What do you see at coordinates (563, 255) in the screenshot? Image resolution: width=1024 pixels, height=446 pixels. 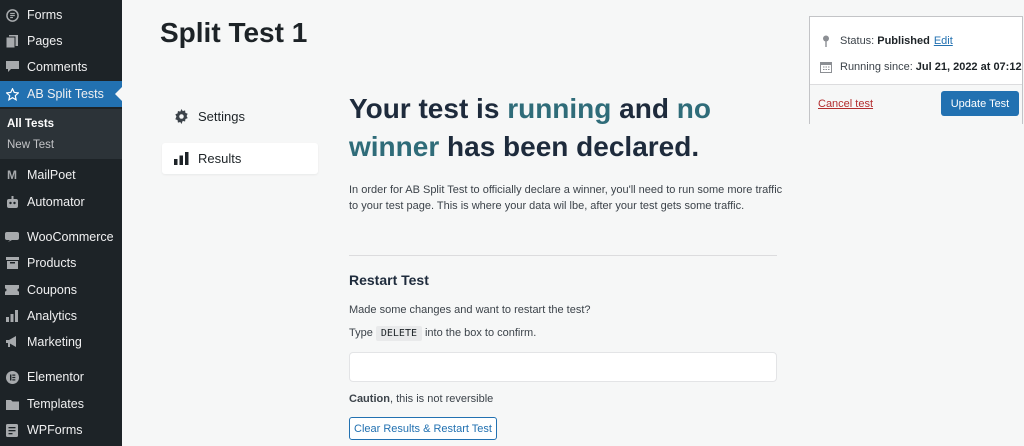 I see `section-divider` at bounding box center [563, 255].